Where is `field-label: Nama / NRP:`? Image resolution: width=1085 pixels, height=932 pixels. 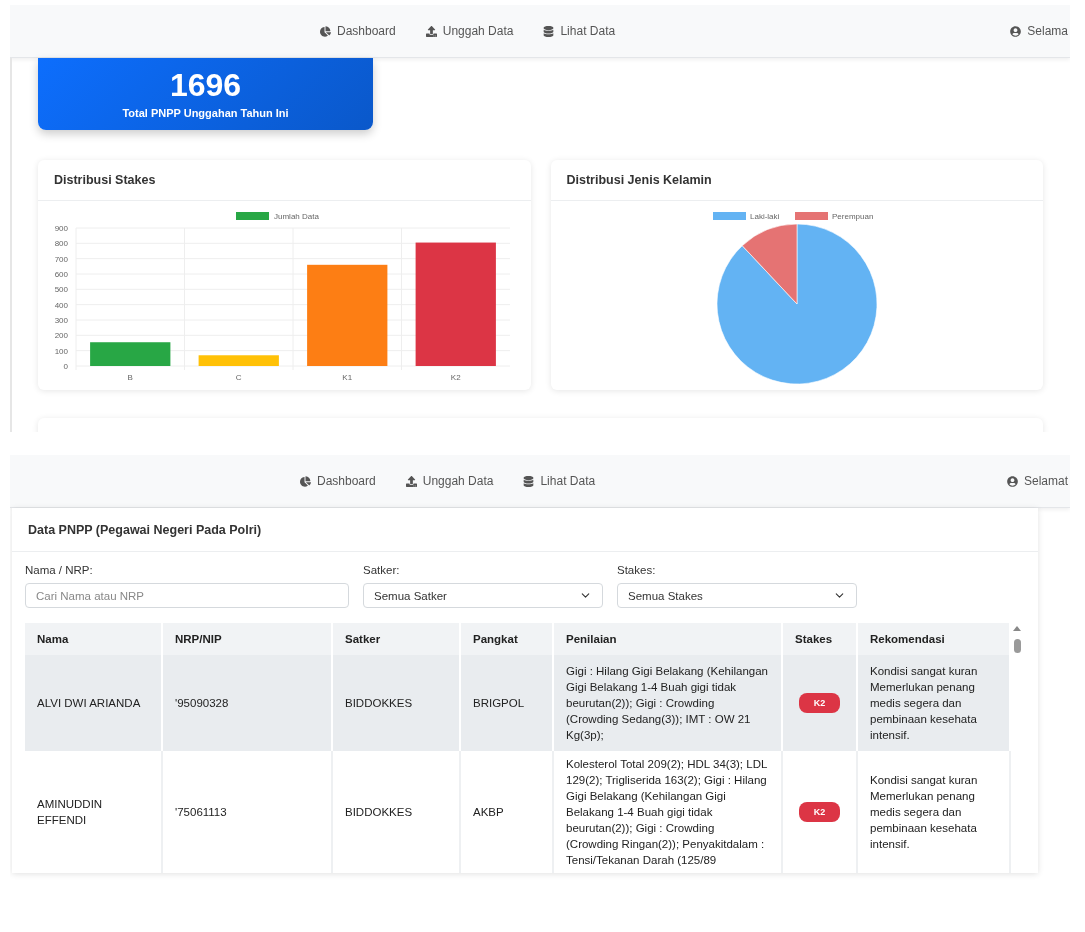
field-label: Nama / NRP: is located at coordinates (59, 570).